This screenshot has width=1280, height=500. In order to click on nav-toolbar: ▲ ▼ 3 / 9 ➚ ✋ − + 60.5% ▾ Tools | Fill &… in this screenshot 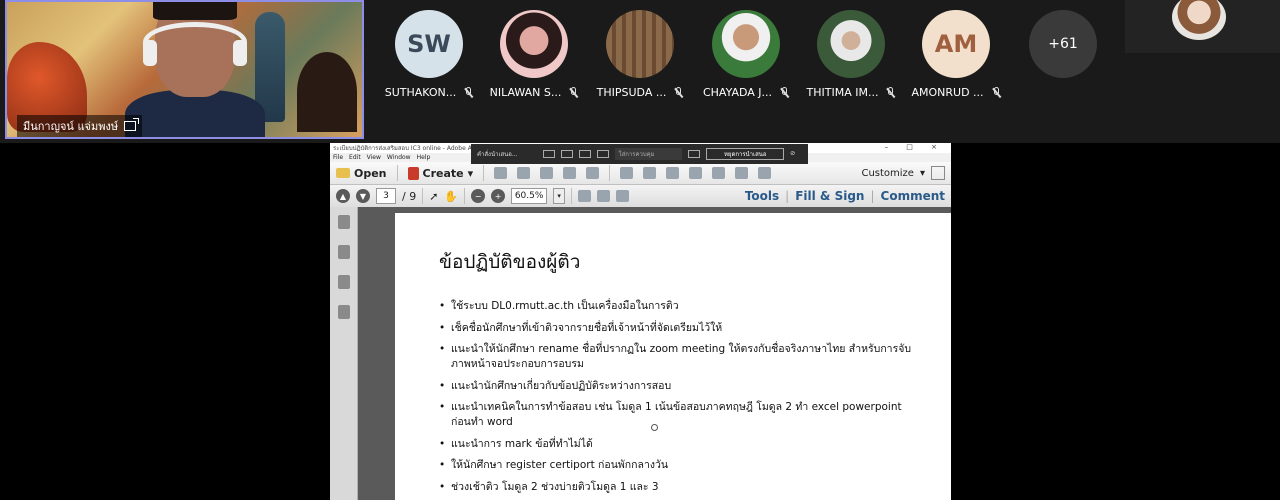, I will do `click(640, 196)`.